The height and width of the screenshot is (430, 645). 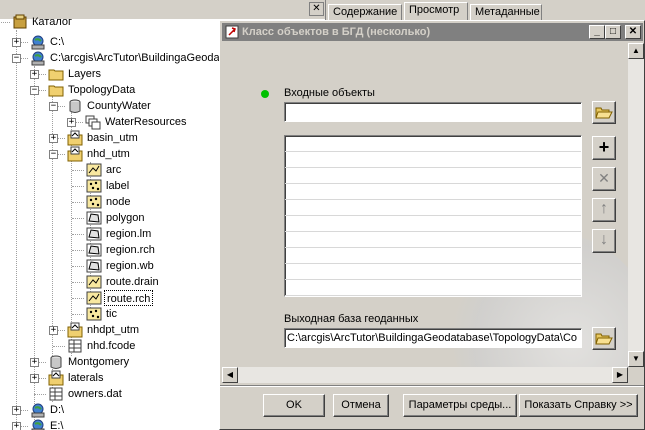 What do you see at coordinates (146, 122) in the screenshot?
I see `tree-item-label: WaterResources` at bounding box center [146, 122].